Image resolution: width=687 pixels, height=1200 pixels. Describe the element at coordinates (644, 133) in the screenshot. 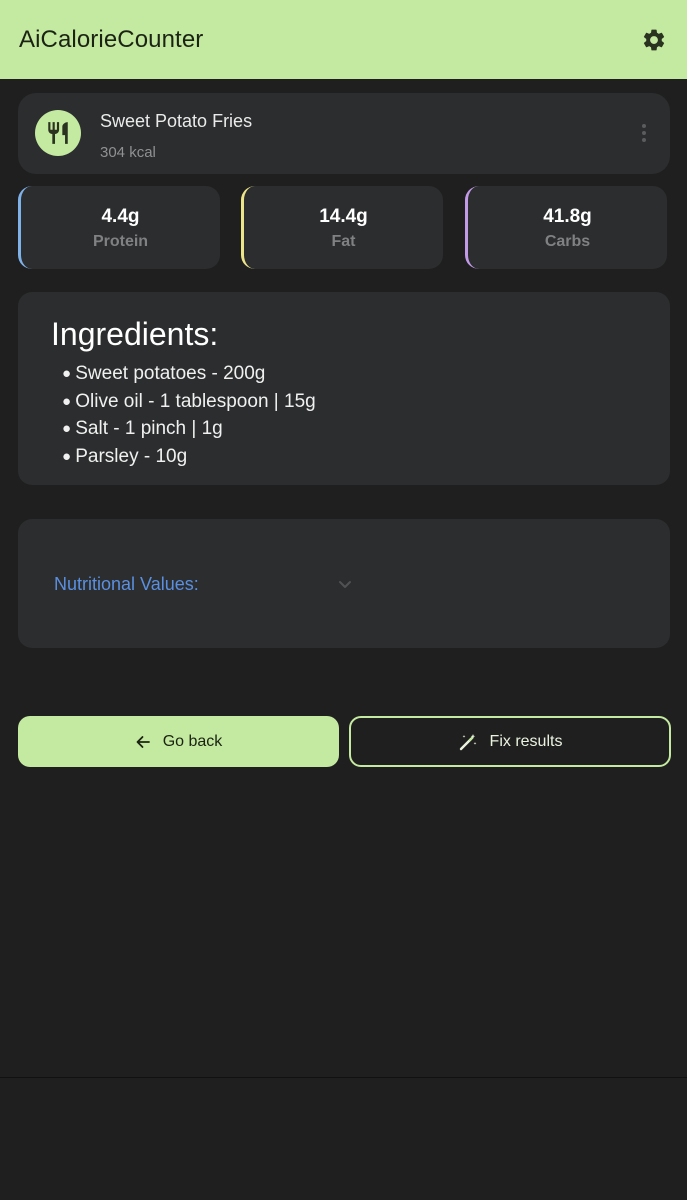

I see `more-vert-icon` at that location.